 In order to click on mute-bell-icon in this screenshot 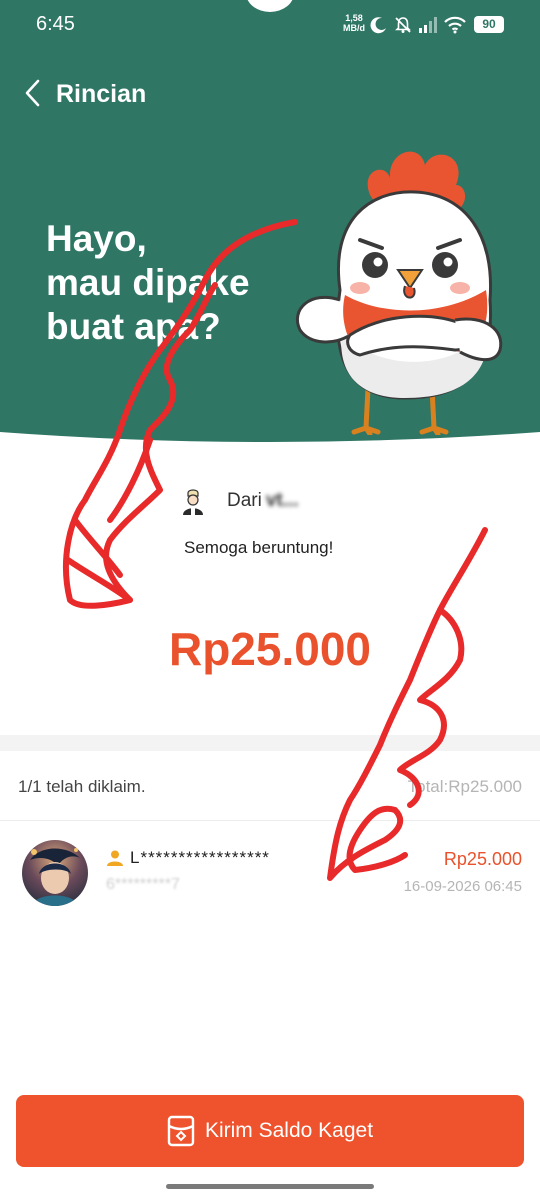, I will do `click(403, 25)`.